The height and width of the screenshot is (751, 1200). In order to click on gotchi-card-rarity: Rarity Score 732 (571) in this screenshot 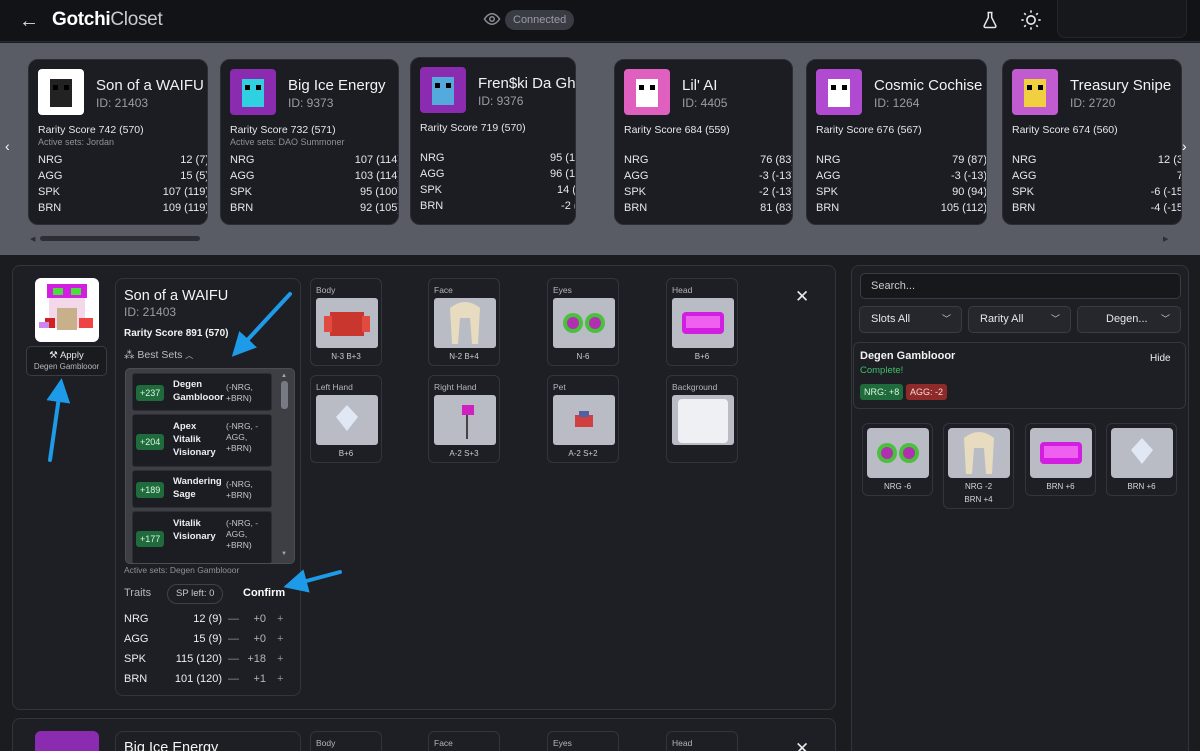, I will do `click(283, 130)`.